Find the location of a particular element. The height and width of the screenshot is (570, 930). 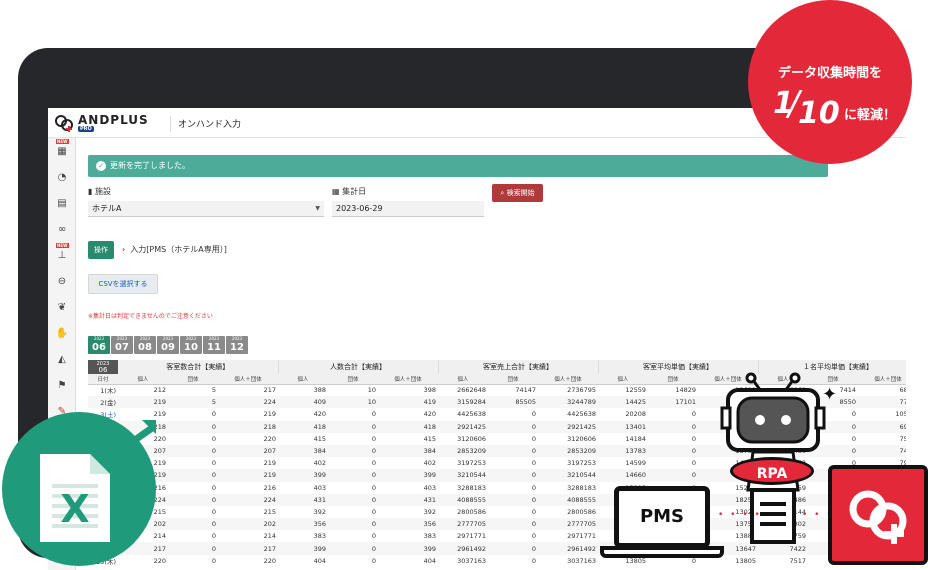

breadcrumb: › 入力[PMS（ホテルA専用）] is located at coordinates (174, 249).